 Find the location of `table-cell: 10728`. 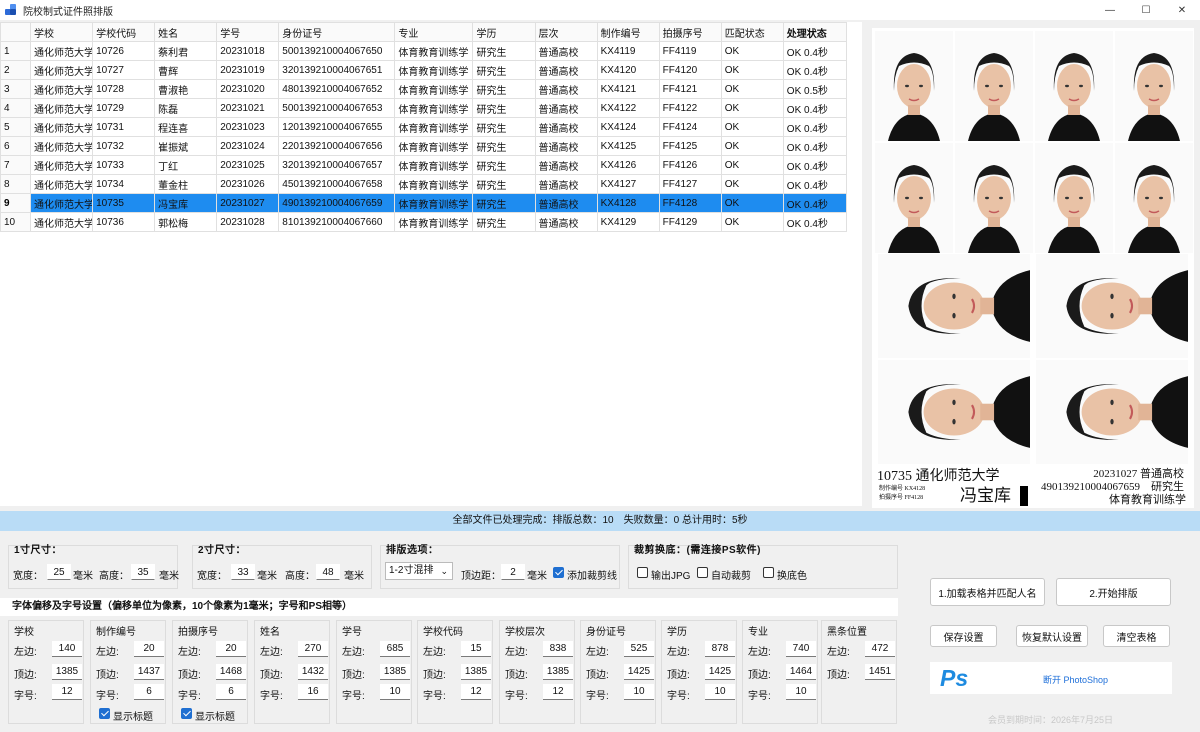

table-cell: 10728 is located at coordinates (124, 89).